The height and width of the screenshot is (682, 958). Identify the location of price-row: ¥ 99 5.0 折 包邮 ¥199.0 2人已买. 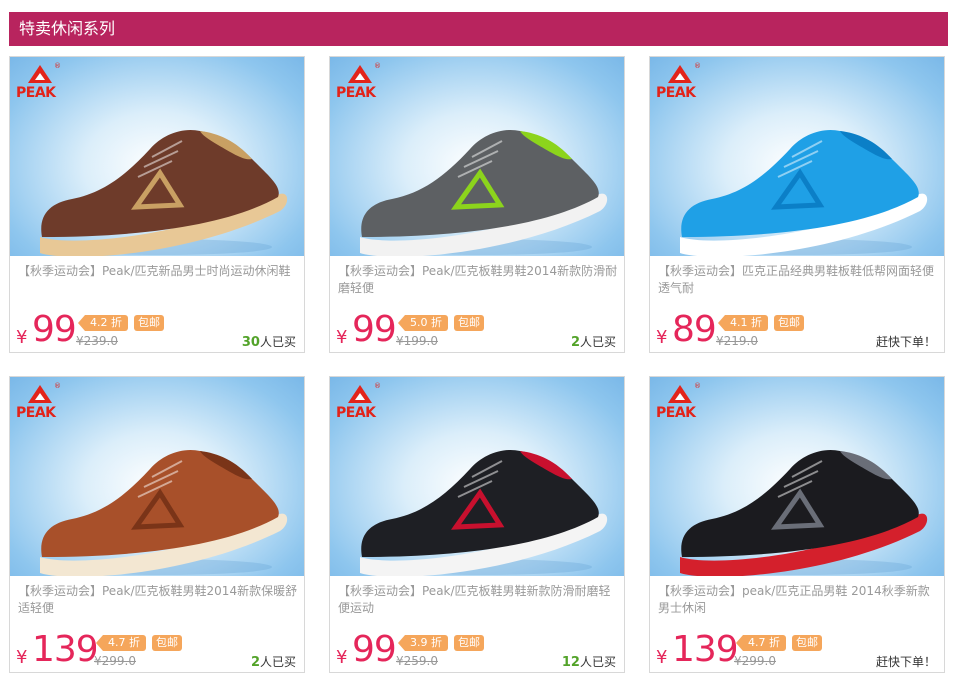
(478, 329).